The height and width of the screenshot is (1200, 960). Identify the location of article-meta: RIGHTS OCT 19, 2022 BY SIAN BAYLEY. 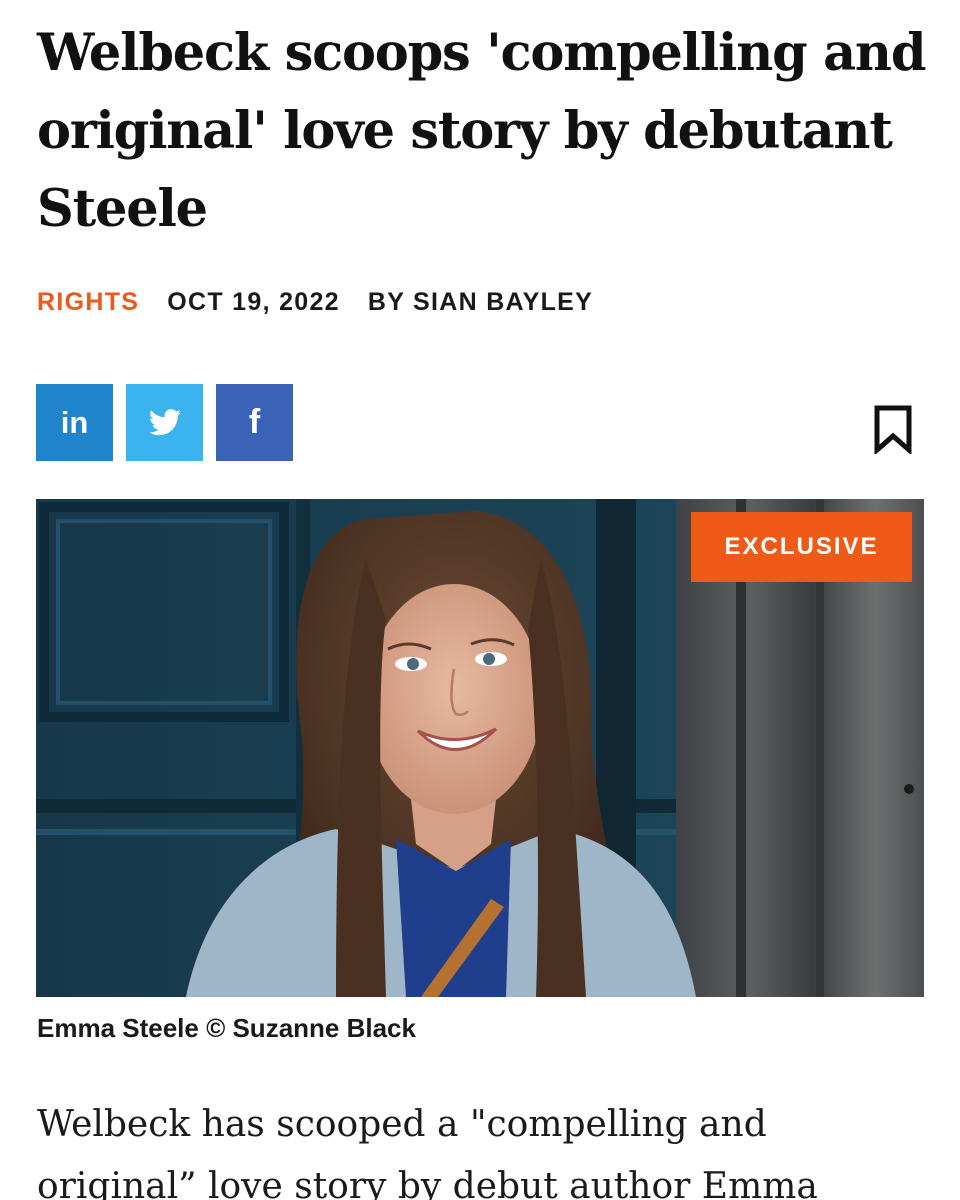
(315, 302).